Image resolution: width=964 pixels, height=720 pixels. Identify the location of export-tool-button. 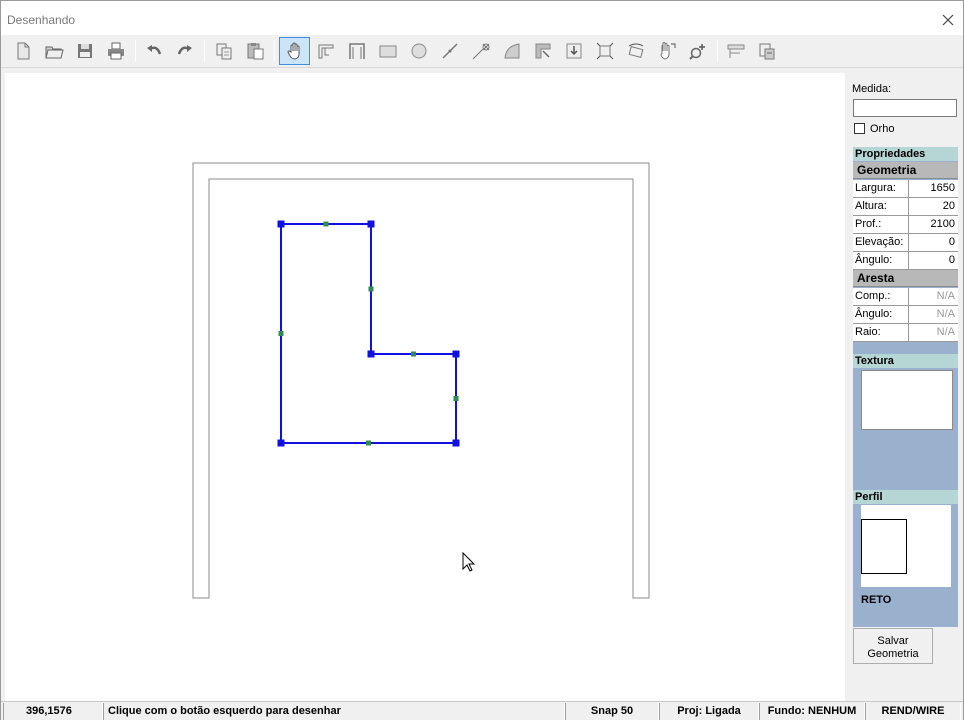
(767, 51).